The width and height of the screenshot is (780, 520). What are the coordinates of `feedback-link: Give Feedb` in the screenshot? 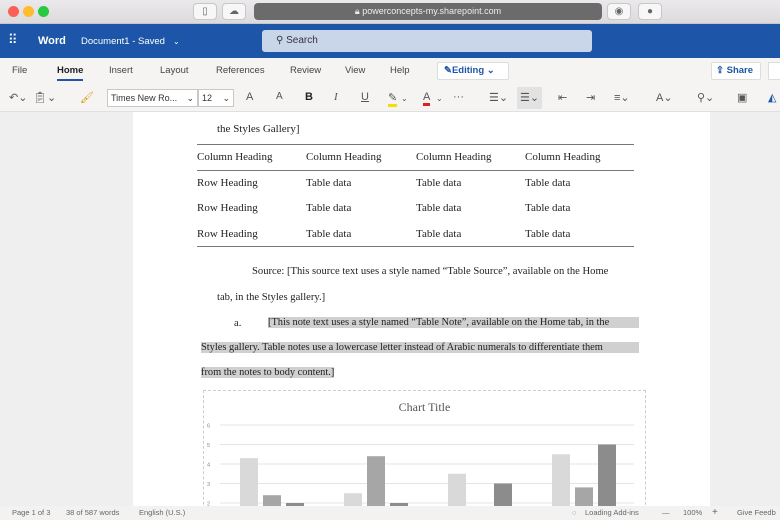 It's located at (756, 513).